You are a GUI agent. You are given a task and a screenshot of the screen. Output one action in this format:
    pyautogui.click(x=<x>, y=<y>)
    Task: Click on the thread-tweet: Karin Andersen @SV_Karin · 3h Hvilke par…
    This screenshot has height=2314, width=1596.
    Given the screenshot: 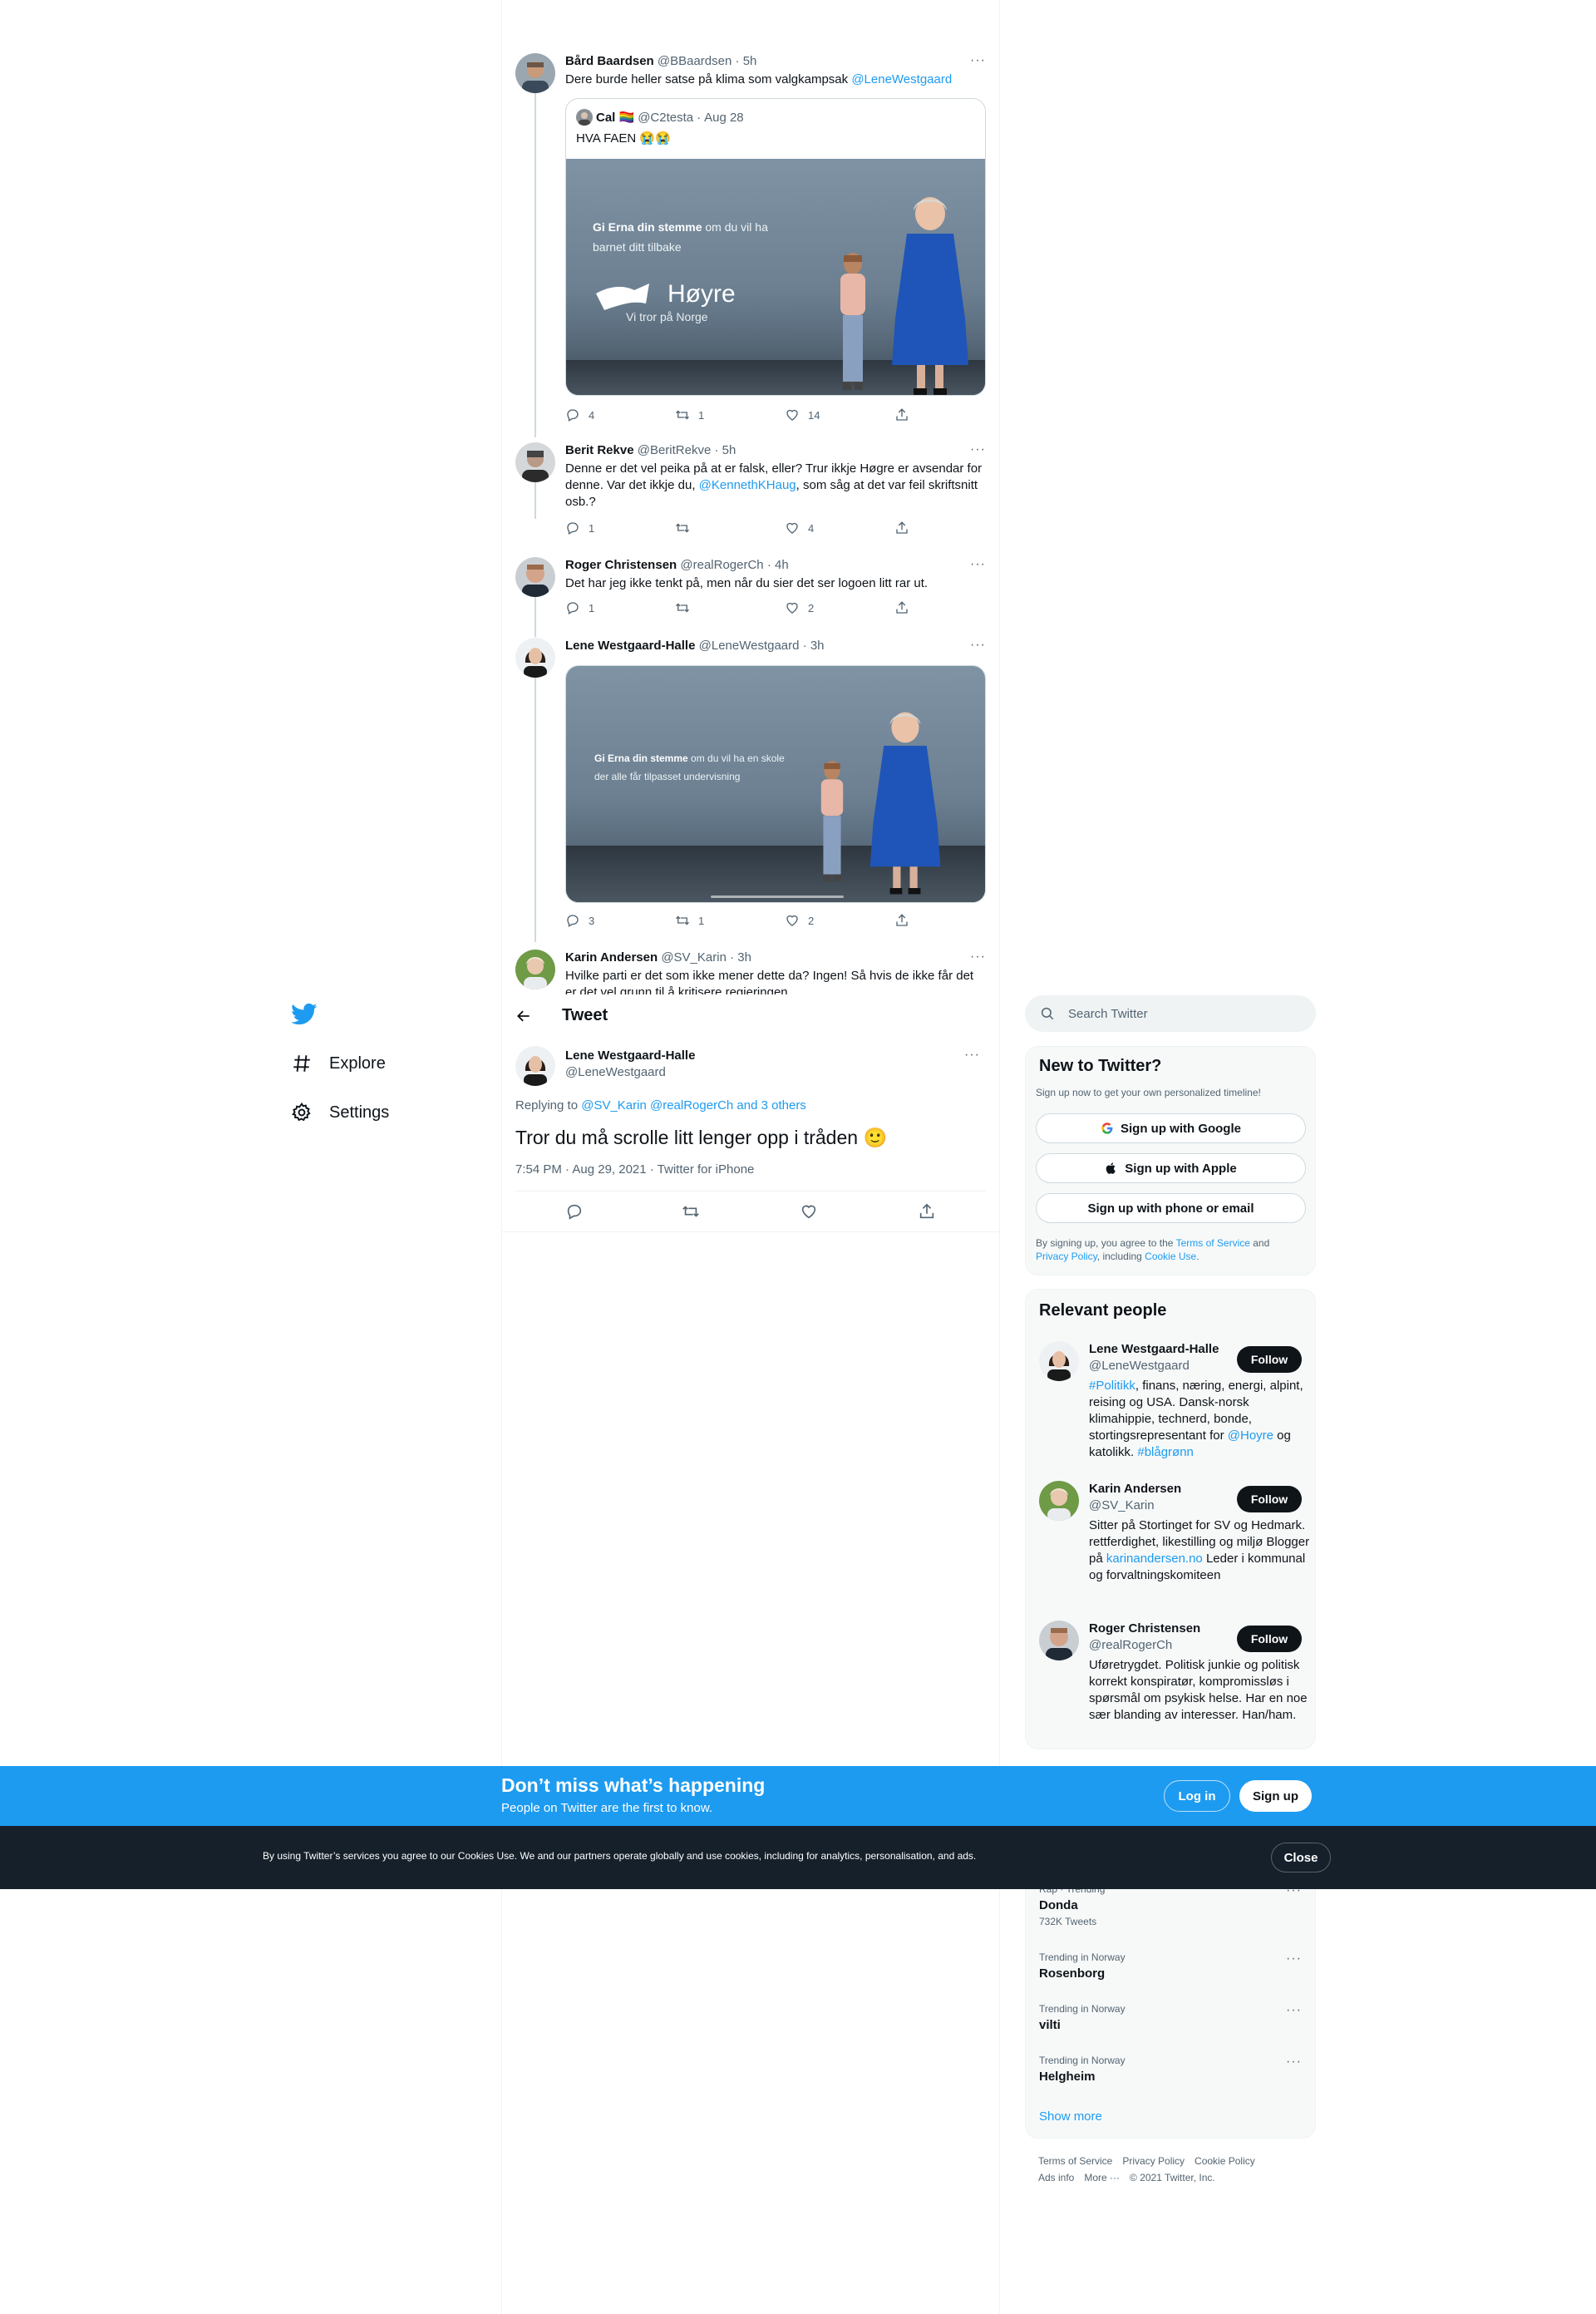 What is the action you would take?
    pyautogui.click(x=750, y=972)
    